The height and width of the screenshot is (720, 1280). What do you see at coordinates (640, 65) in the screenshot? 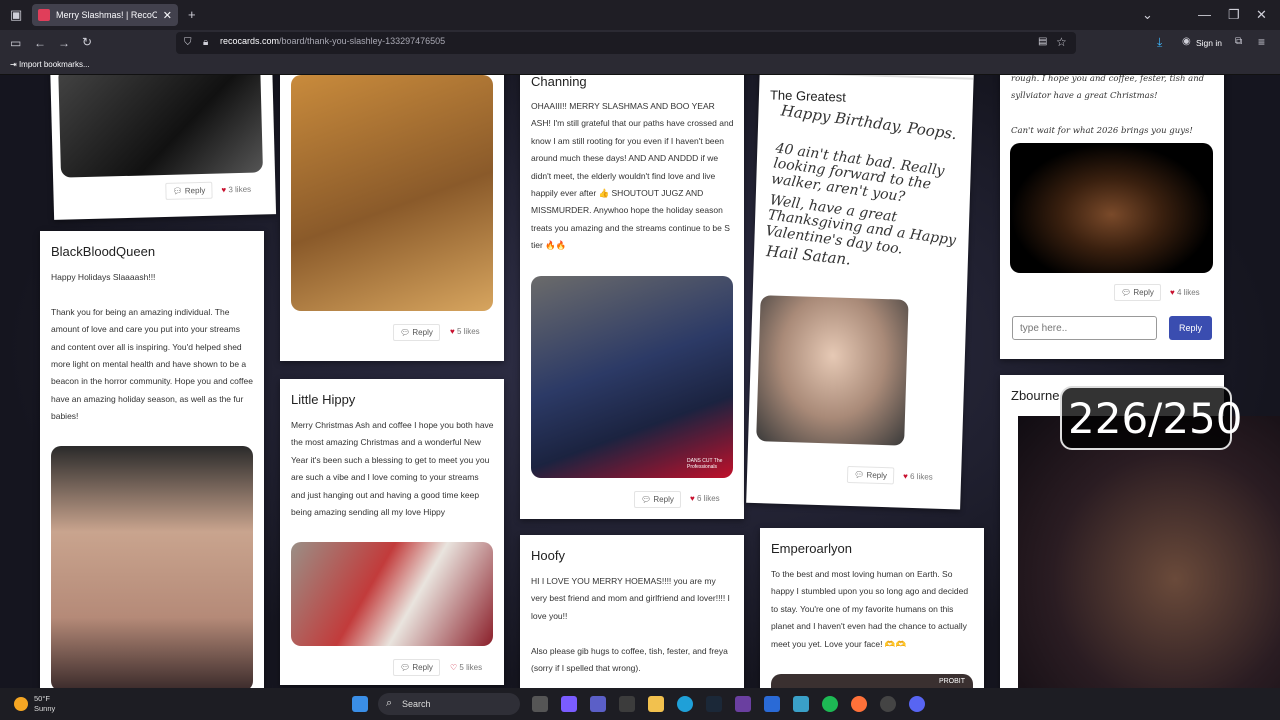
I see `bookmarks-bar` at bounding box center [640, 65].